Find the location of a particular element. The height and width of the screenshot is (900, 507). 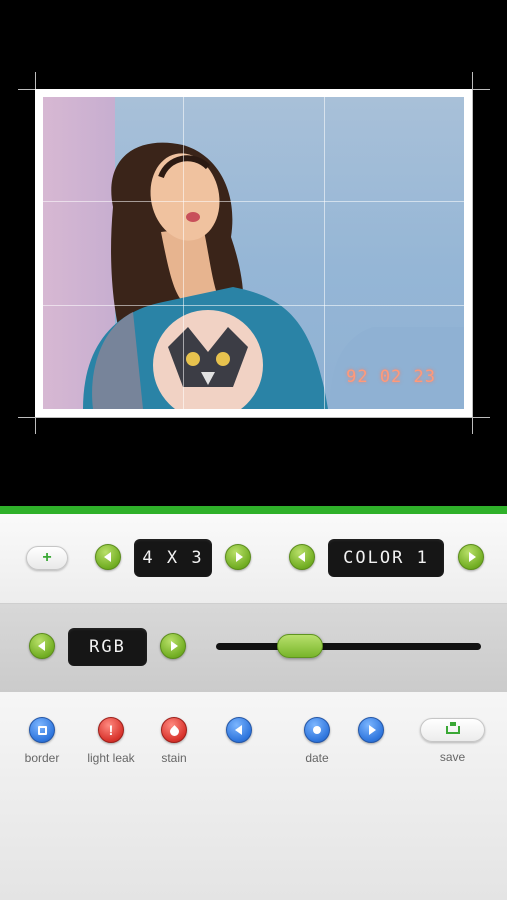

grid-line-v1 is located at coordinates (183, 253).